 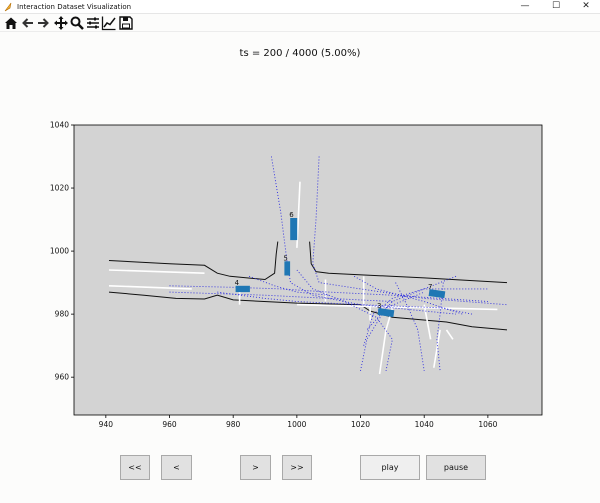 I want to click on navigation-toolbar, so click(x=300, y=23).